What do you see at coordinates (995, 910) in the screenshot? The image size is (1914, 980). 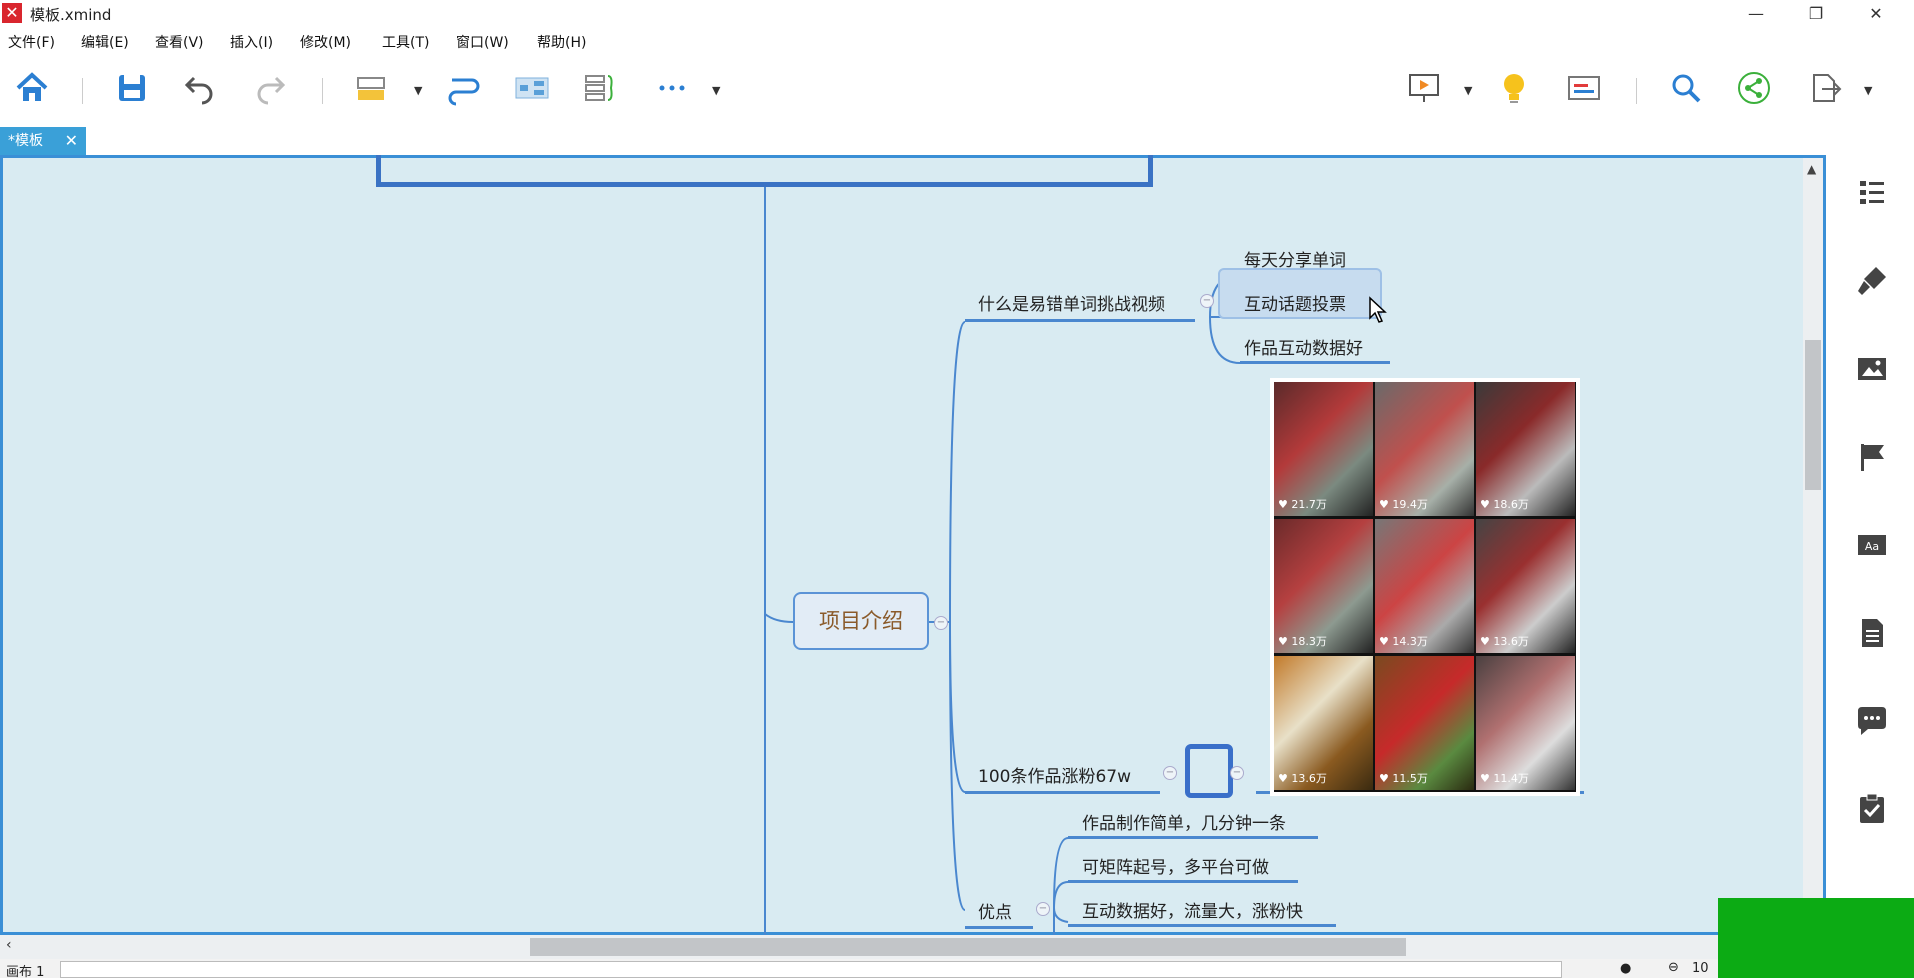 I see `branch-topic-advantages: 优点` at bounding box center [995, 910].